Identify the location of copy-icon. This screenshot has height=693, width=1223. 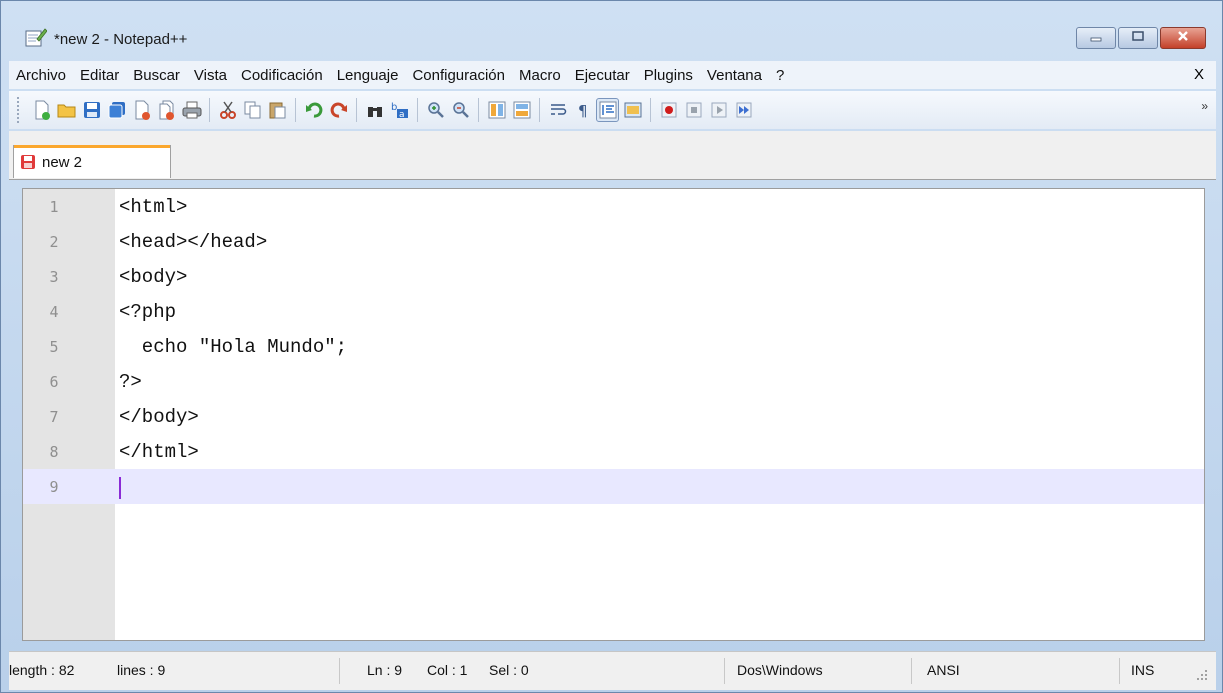
(252, 110).